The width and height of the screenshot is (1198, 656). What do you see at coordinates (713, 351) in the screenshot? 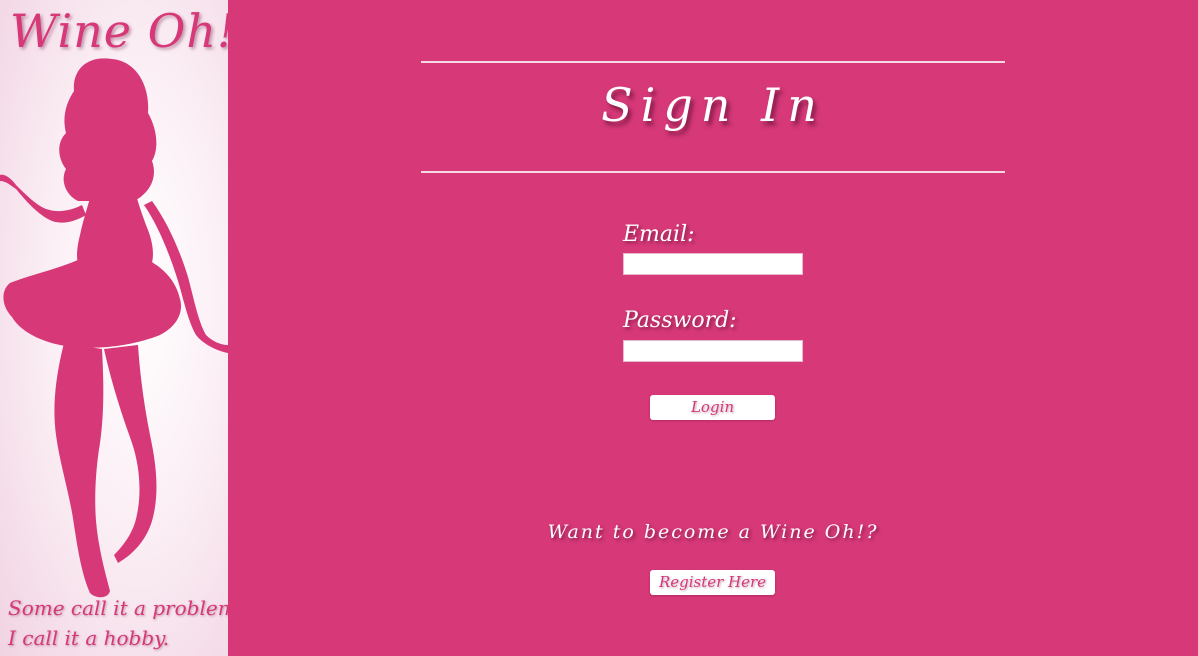
I see `password-field` at bounding box center [713, 351].